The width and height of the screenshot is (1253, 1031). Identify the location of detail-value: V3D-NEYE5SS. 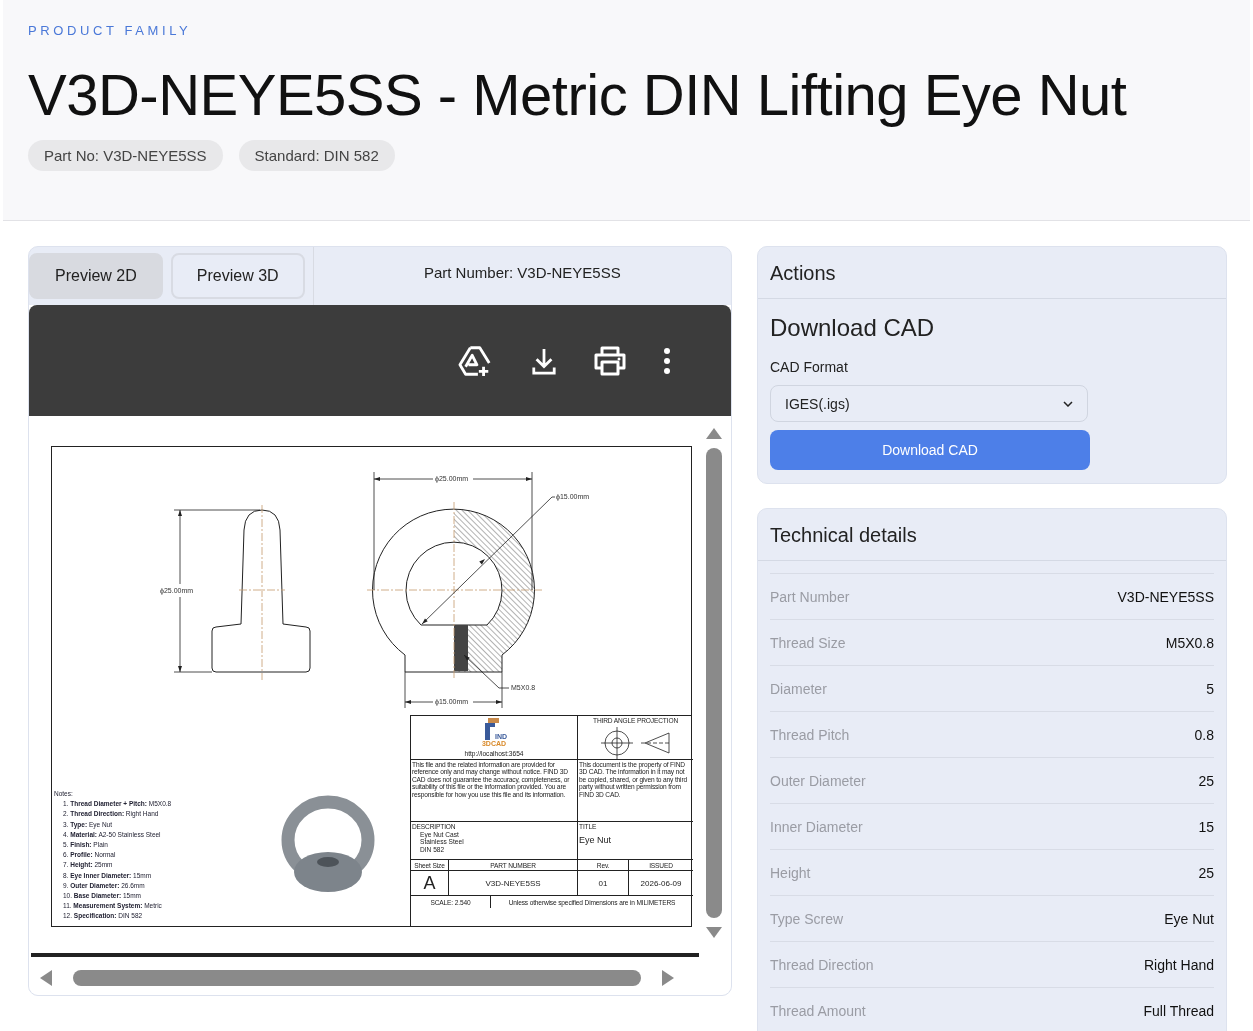
(1165, 596).